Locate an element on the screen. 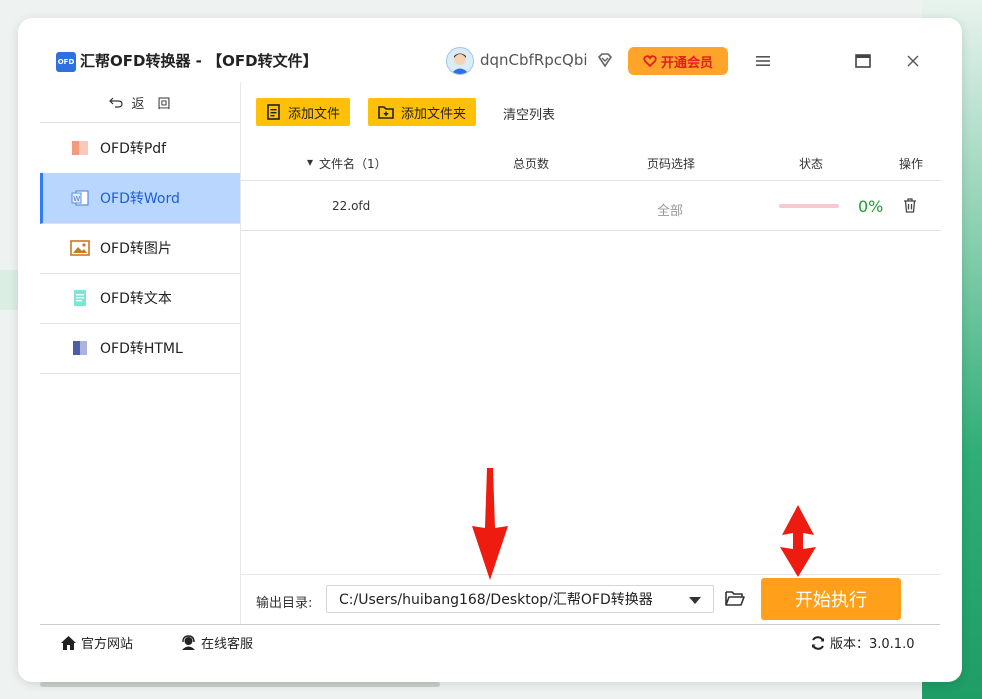 This screenshot has height=699, width=982. sidebar-item-pdf: OFD转Pdf is located at coordinates (140, 148).